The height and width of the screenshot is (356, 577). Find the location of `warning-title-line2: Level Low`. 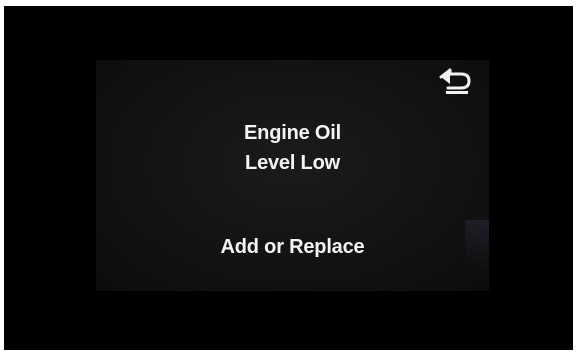

warning-title-line2: Level Low is located at coordinates (292, 163).